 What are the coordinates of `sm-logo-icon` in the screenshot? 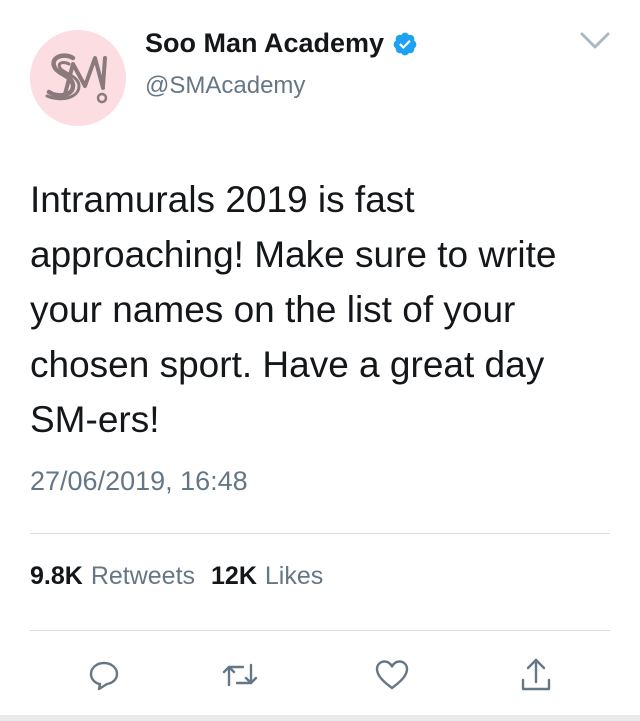 It's located at (76, 78).